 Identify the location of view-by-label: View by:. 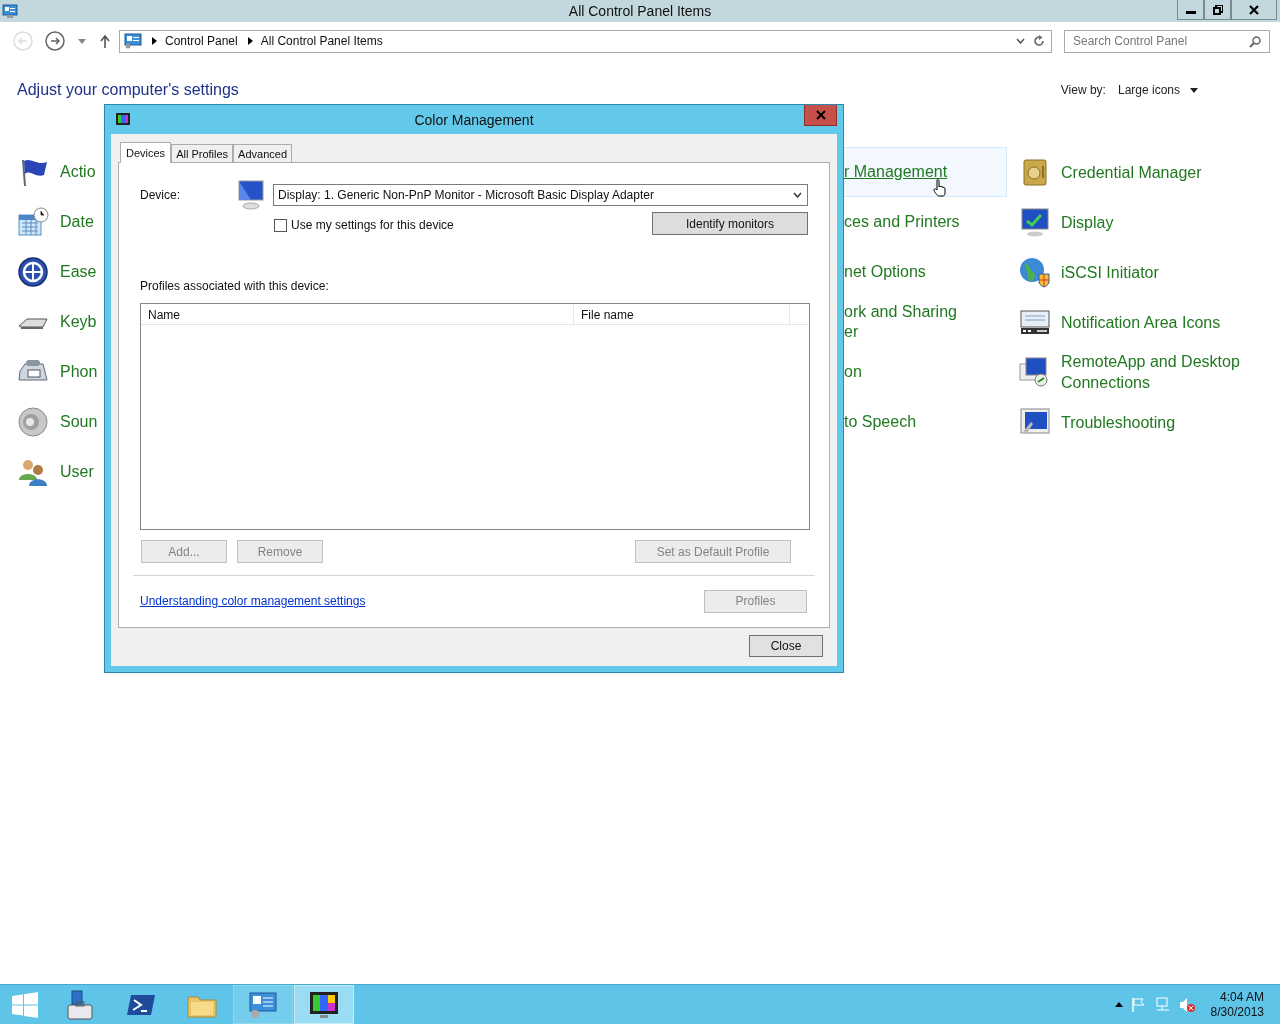
(1083, 90).